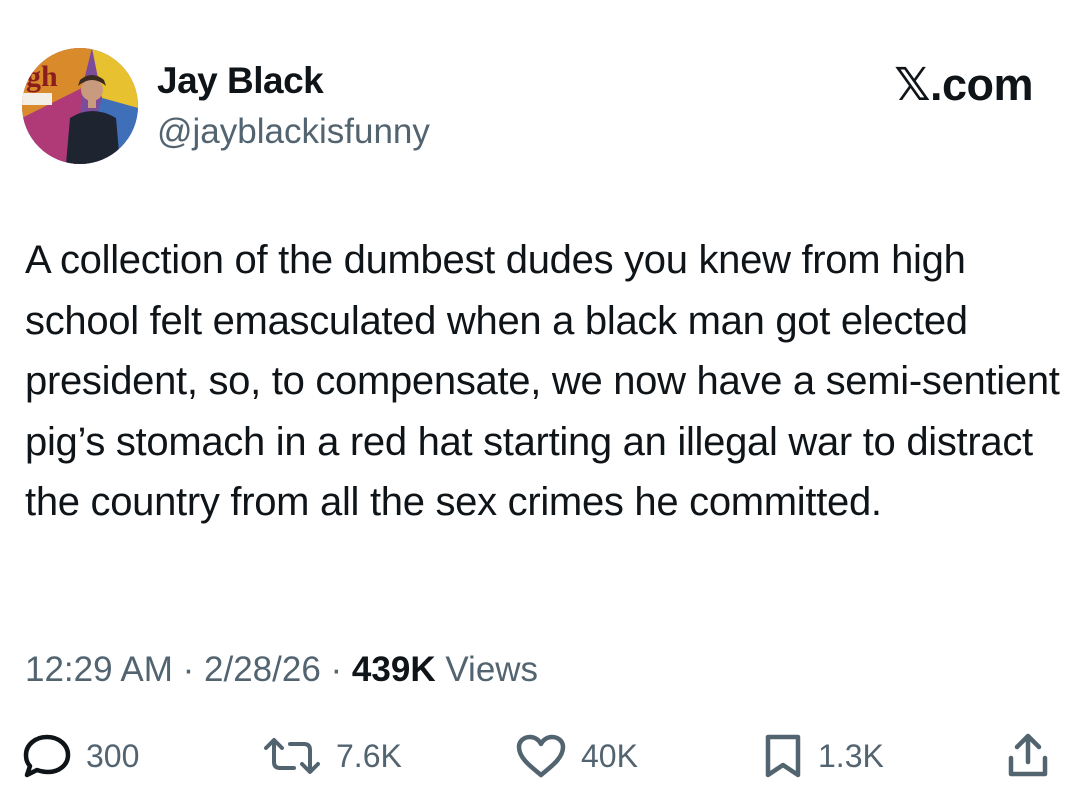 This screenshot has height=801, width=1080. Describe the element at coordinates (393, 669) in the screenshot. I see `views-count: 439K` at that location.